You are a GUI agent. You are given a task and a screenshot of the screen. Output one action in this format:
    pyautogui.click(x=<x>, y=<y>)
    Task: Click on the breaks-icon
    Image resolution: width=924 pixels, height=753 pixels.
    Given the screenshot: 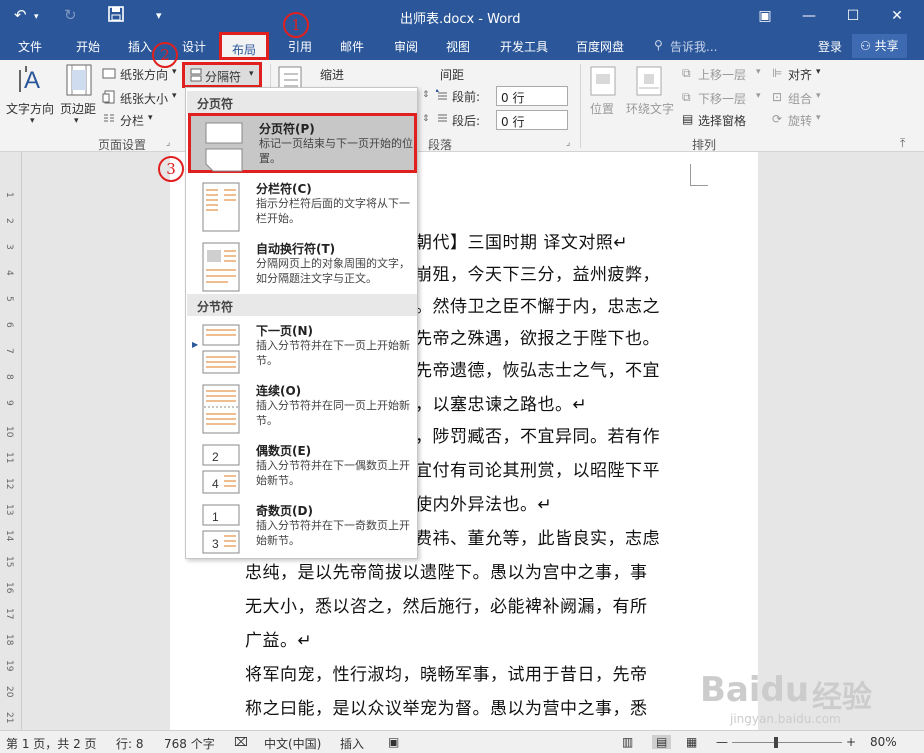 What is the action you would take?
    pyautogui.click(x=196, y=76)
    